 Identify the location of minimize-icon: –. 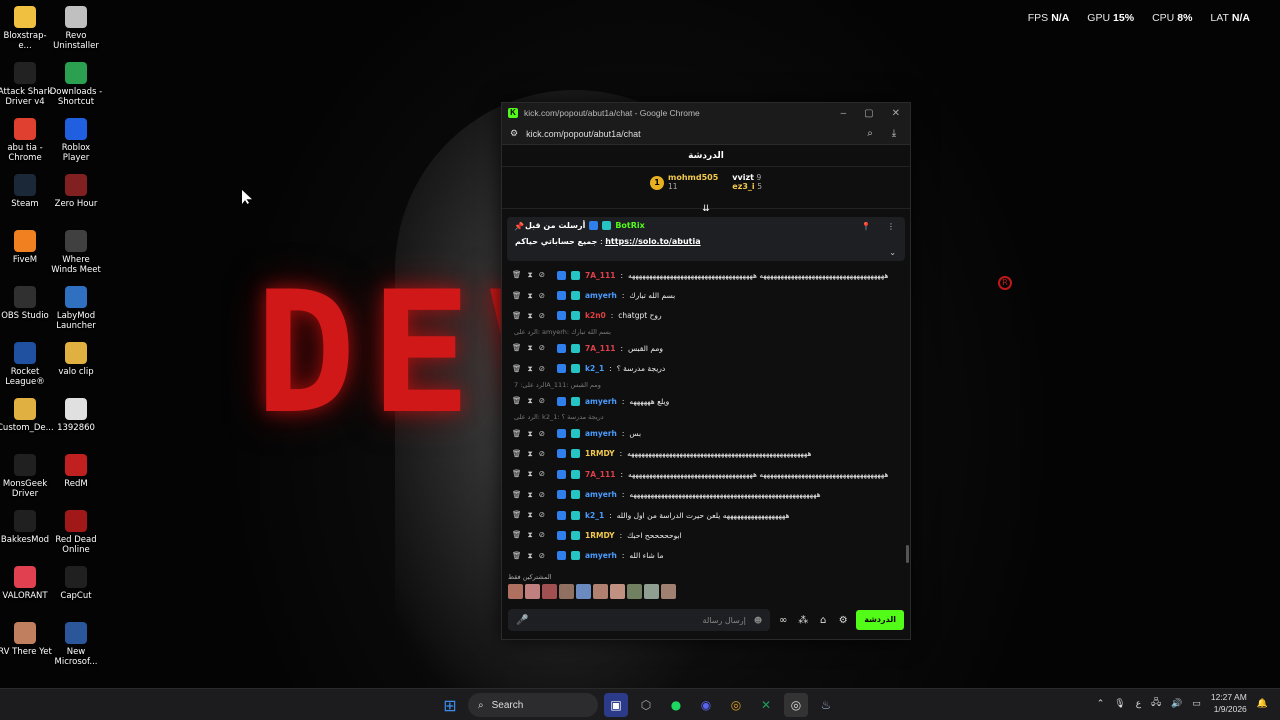
(844, 113).